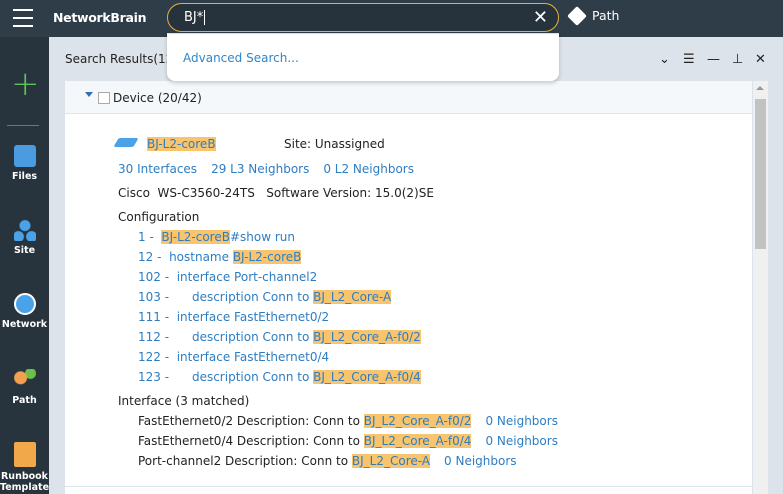 This screenshot has width=783, height=494. I want to click on group-label: Device (20/42), so click(157, 98).